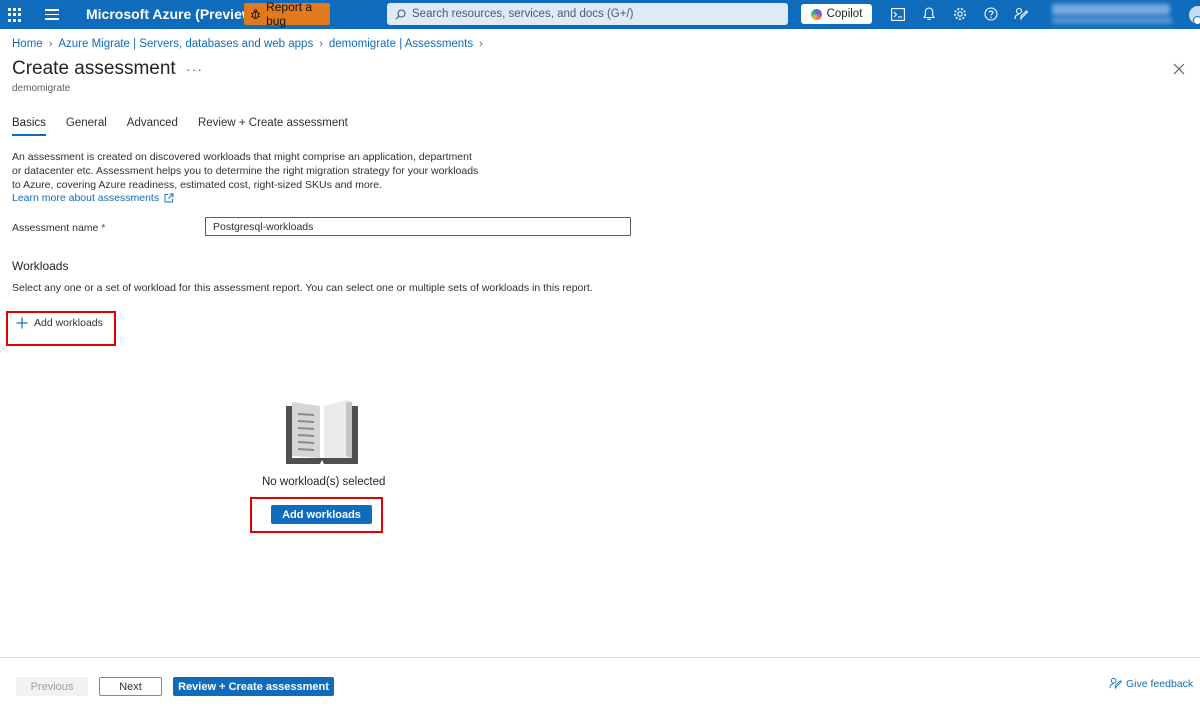  What do you see at coordinates (130, 686) in the screenshot?
I see `next-button: Next` at bounding box center [130, 686].